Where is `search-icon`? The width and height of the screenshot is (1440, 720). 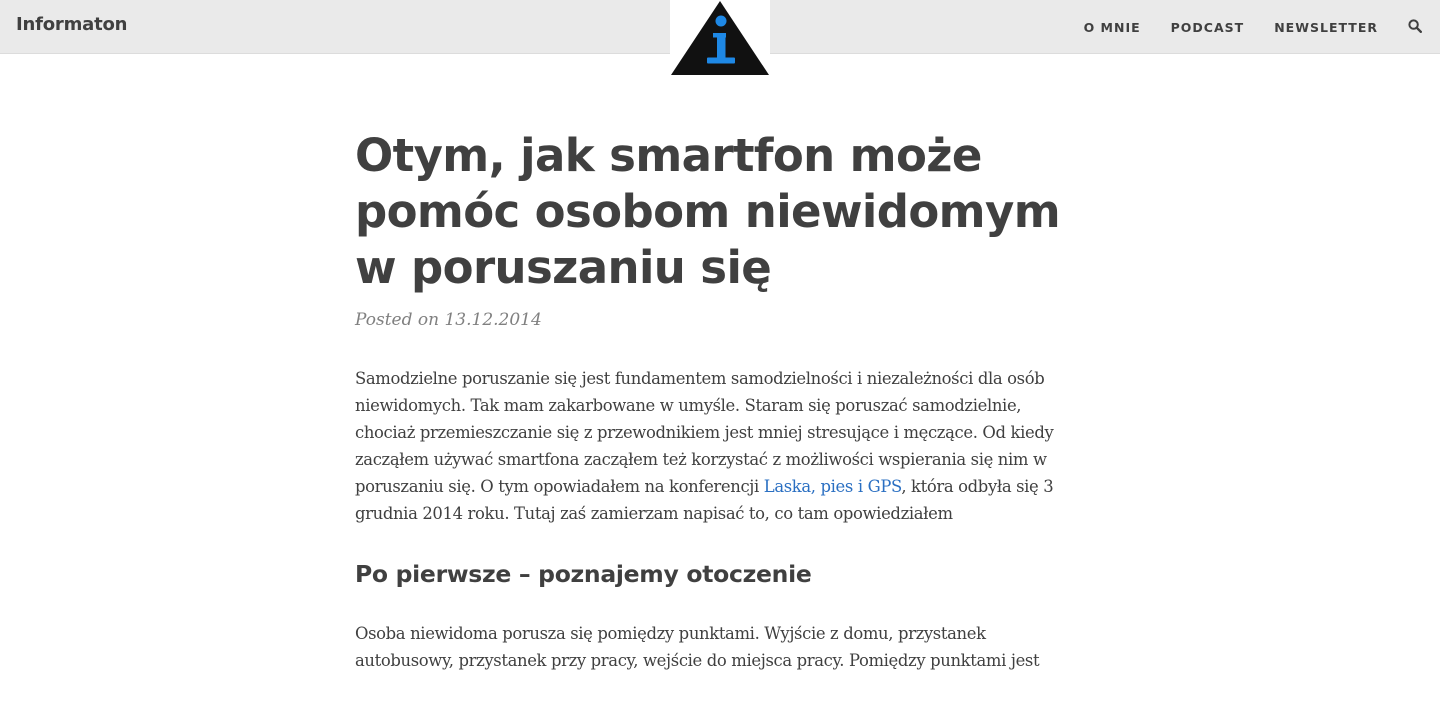
search-icon is located at coordinates (1416, 27).